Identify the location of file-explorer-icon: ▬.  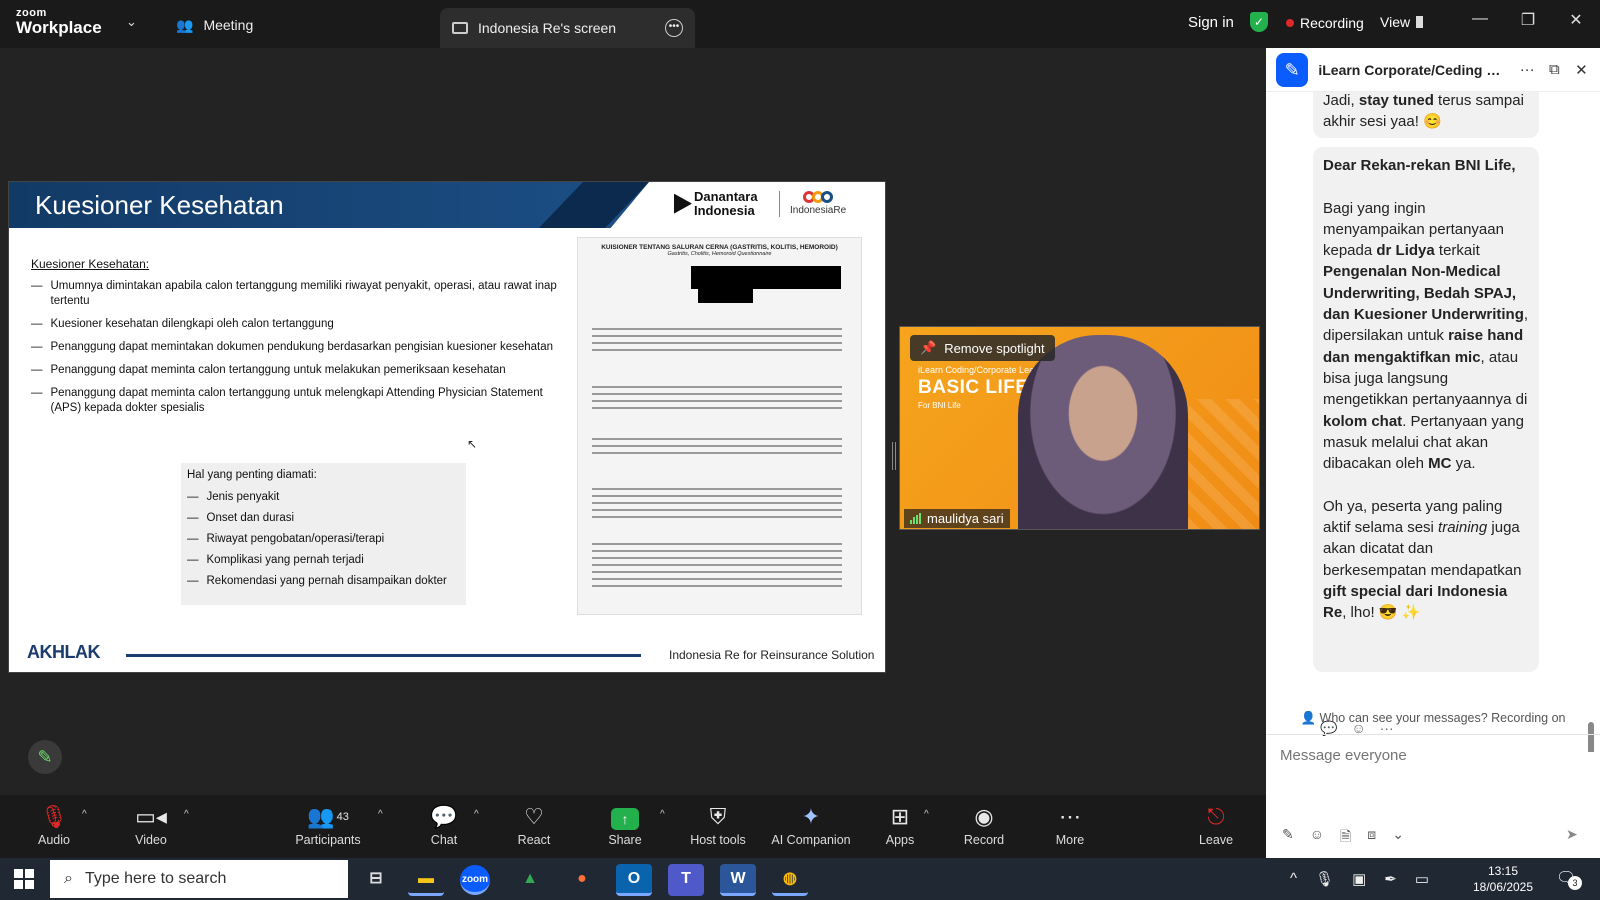
(426, 880).